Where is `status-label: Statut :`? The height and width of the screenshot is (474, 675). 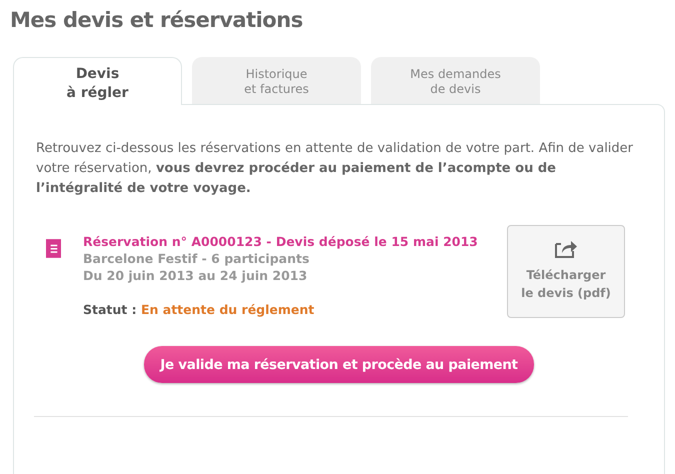 status-label: Statut : is located at coordinates (110, 309).